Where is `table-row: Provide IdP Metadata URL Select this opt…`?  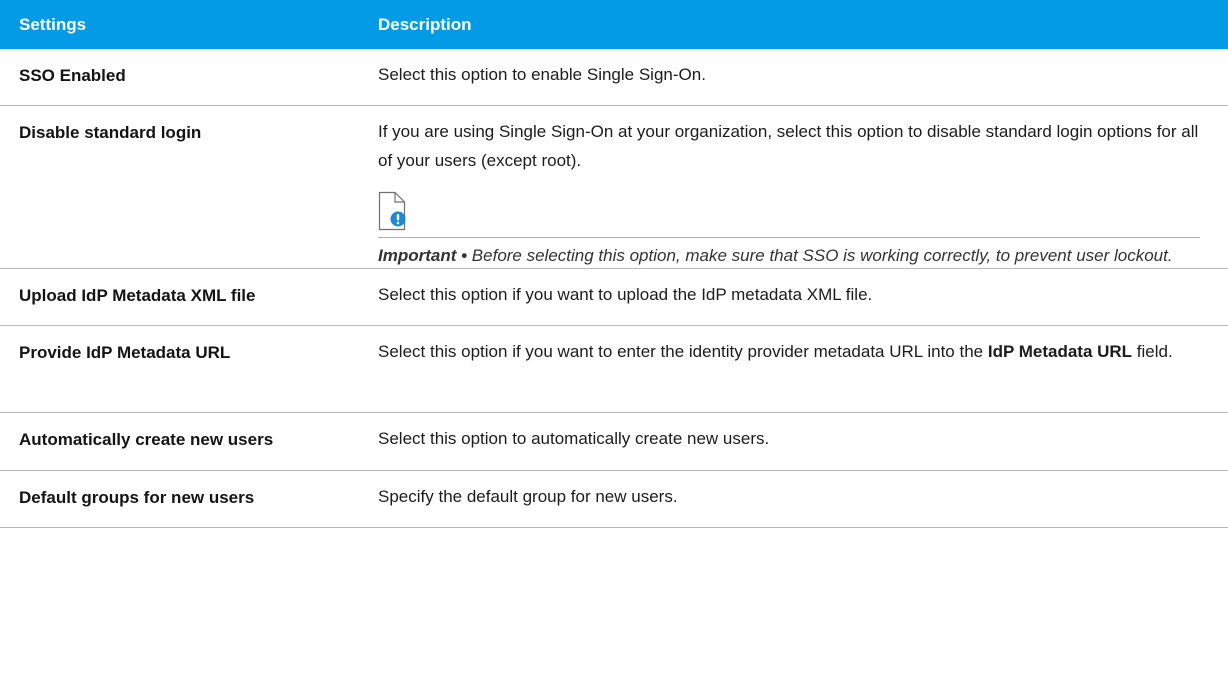 table-row: Provide IdP Metadata URL Select this opt… is located at coordinates (614, 369).